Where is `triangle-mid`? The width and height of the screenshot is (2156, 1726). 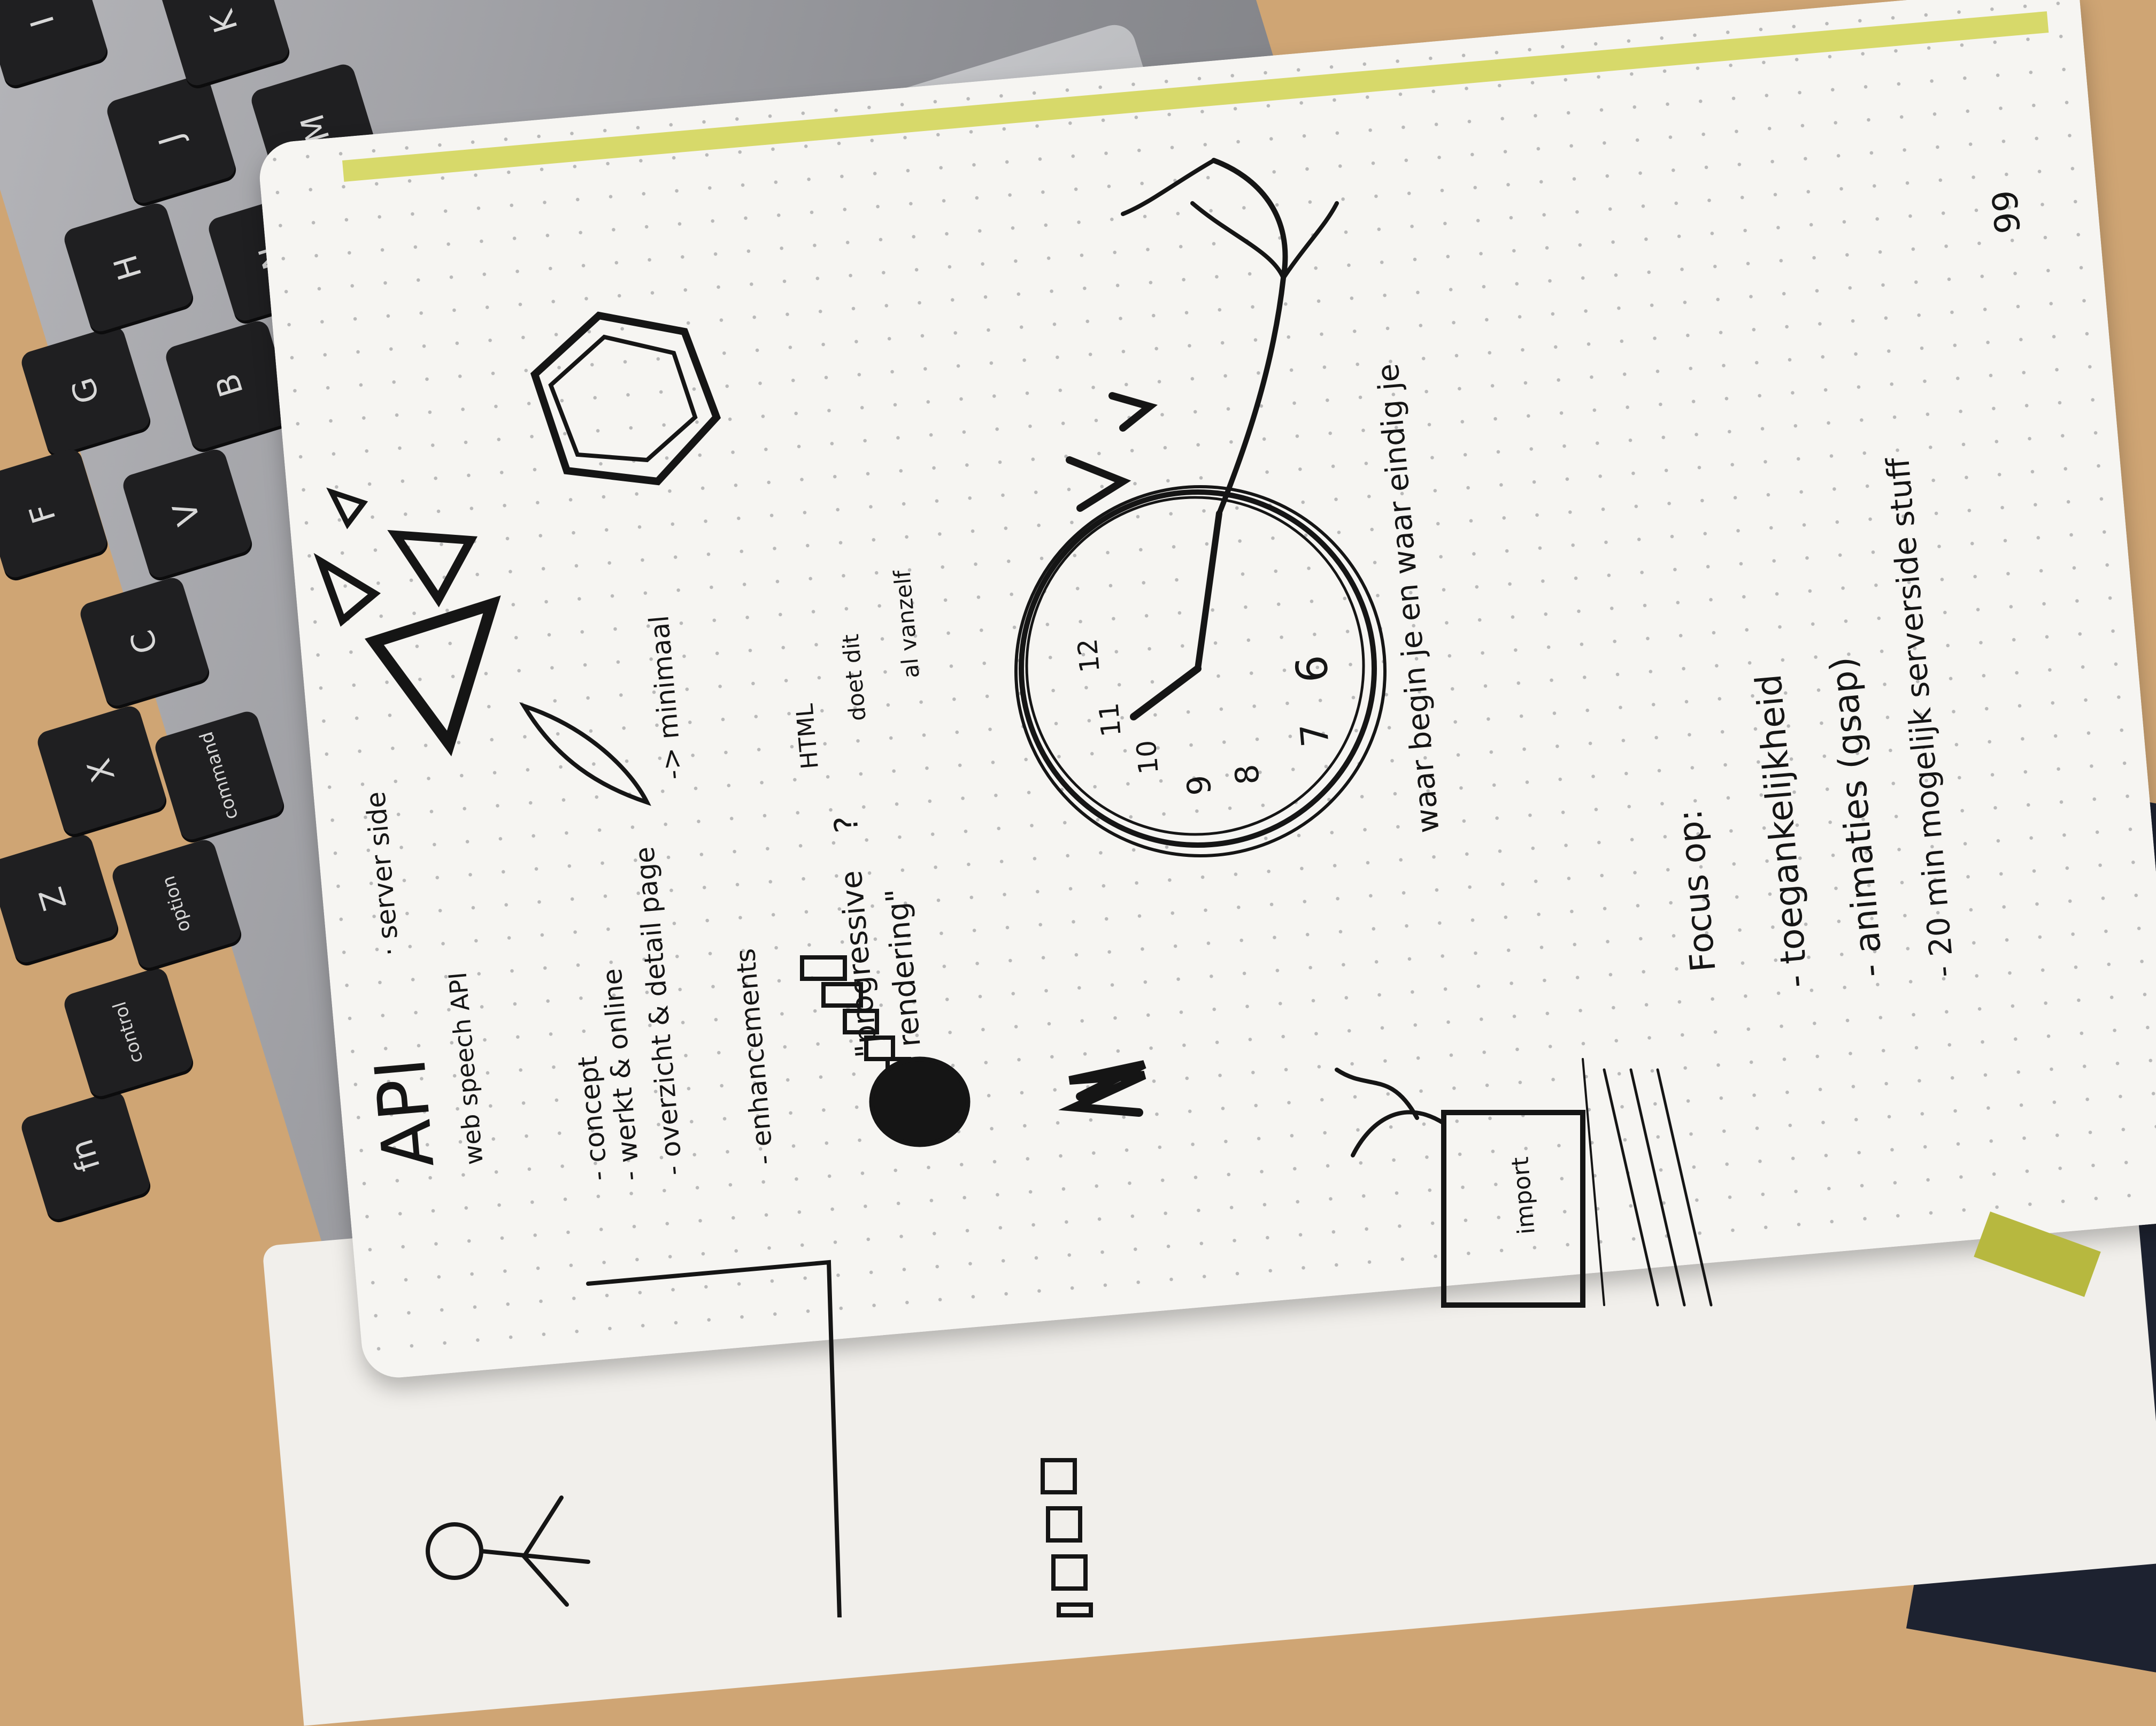
triangle-mid is located at coordinates (432, 569).